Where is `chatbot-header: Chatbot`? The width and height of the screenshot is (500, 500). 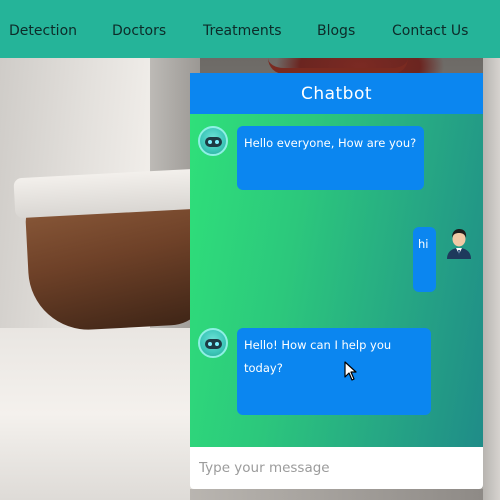 chatbot-header: Chatbot is located at coordinates (336, 93).